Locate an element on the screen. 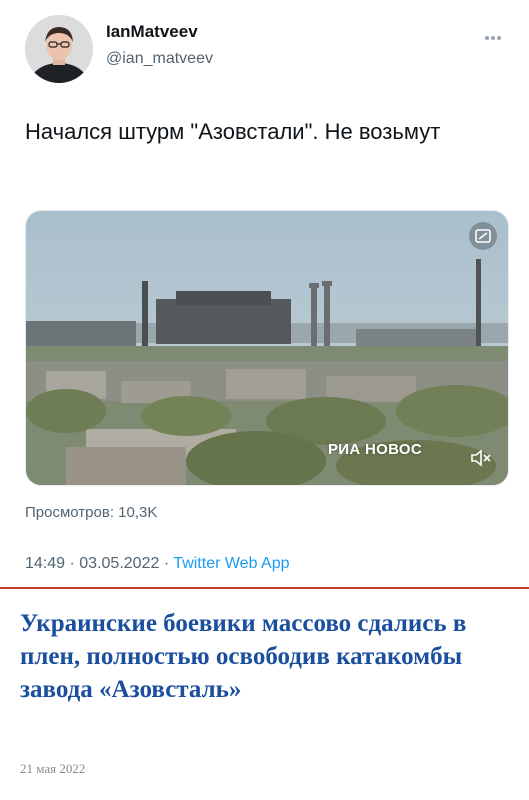 This screenshot has width=529, height=800. tweet-date: 03.05.2022 is located at coordinates (119, 563).